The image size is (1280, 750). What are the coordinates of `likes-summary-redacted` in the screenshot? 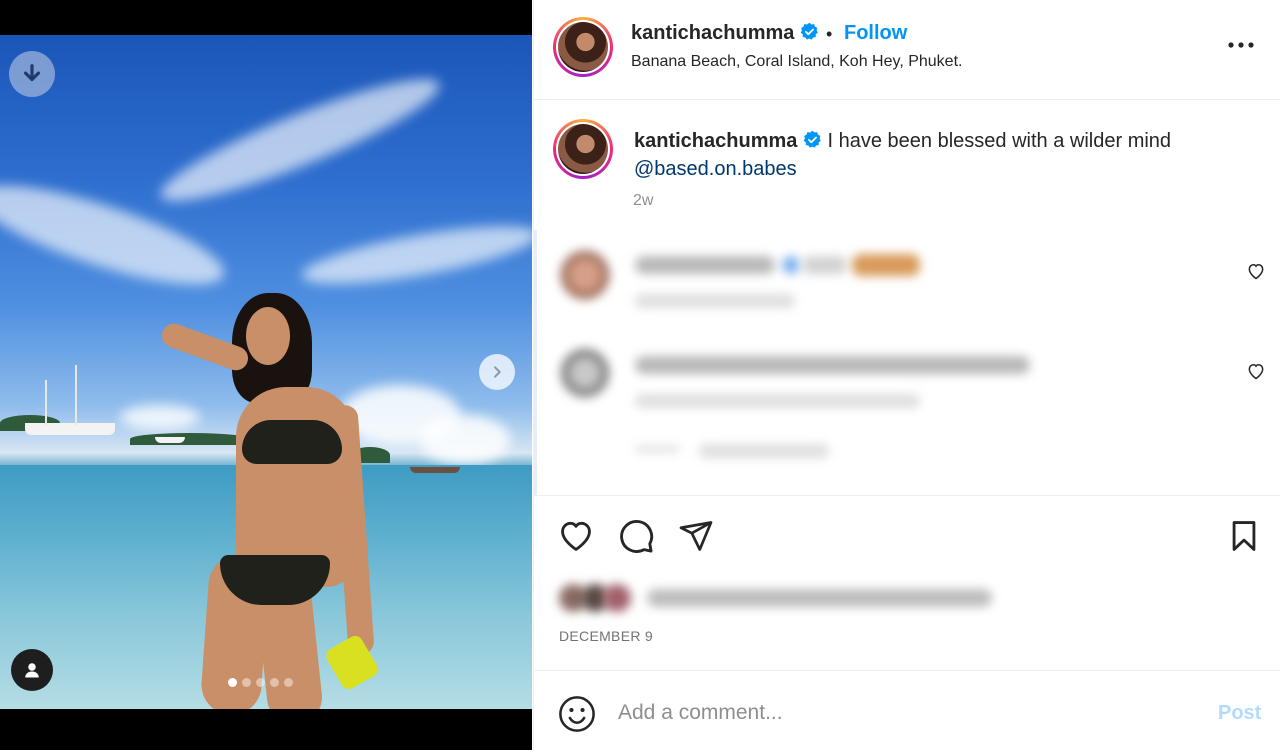 It's located at (779, 597).